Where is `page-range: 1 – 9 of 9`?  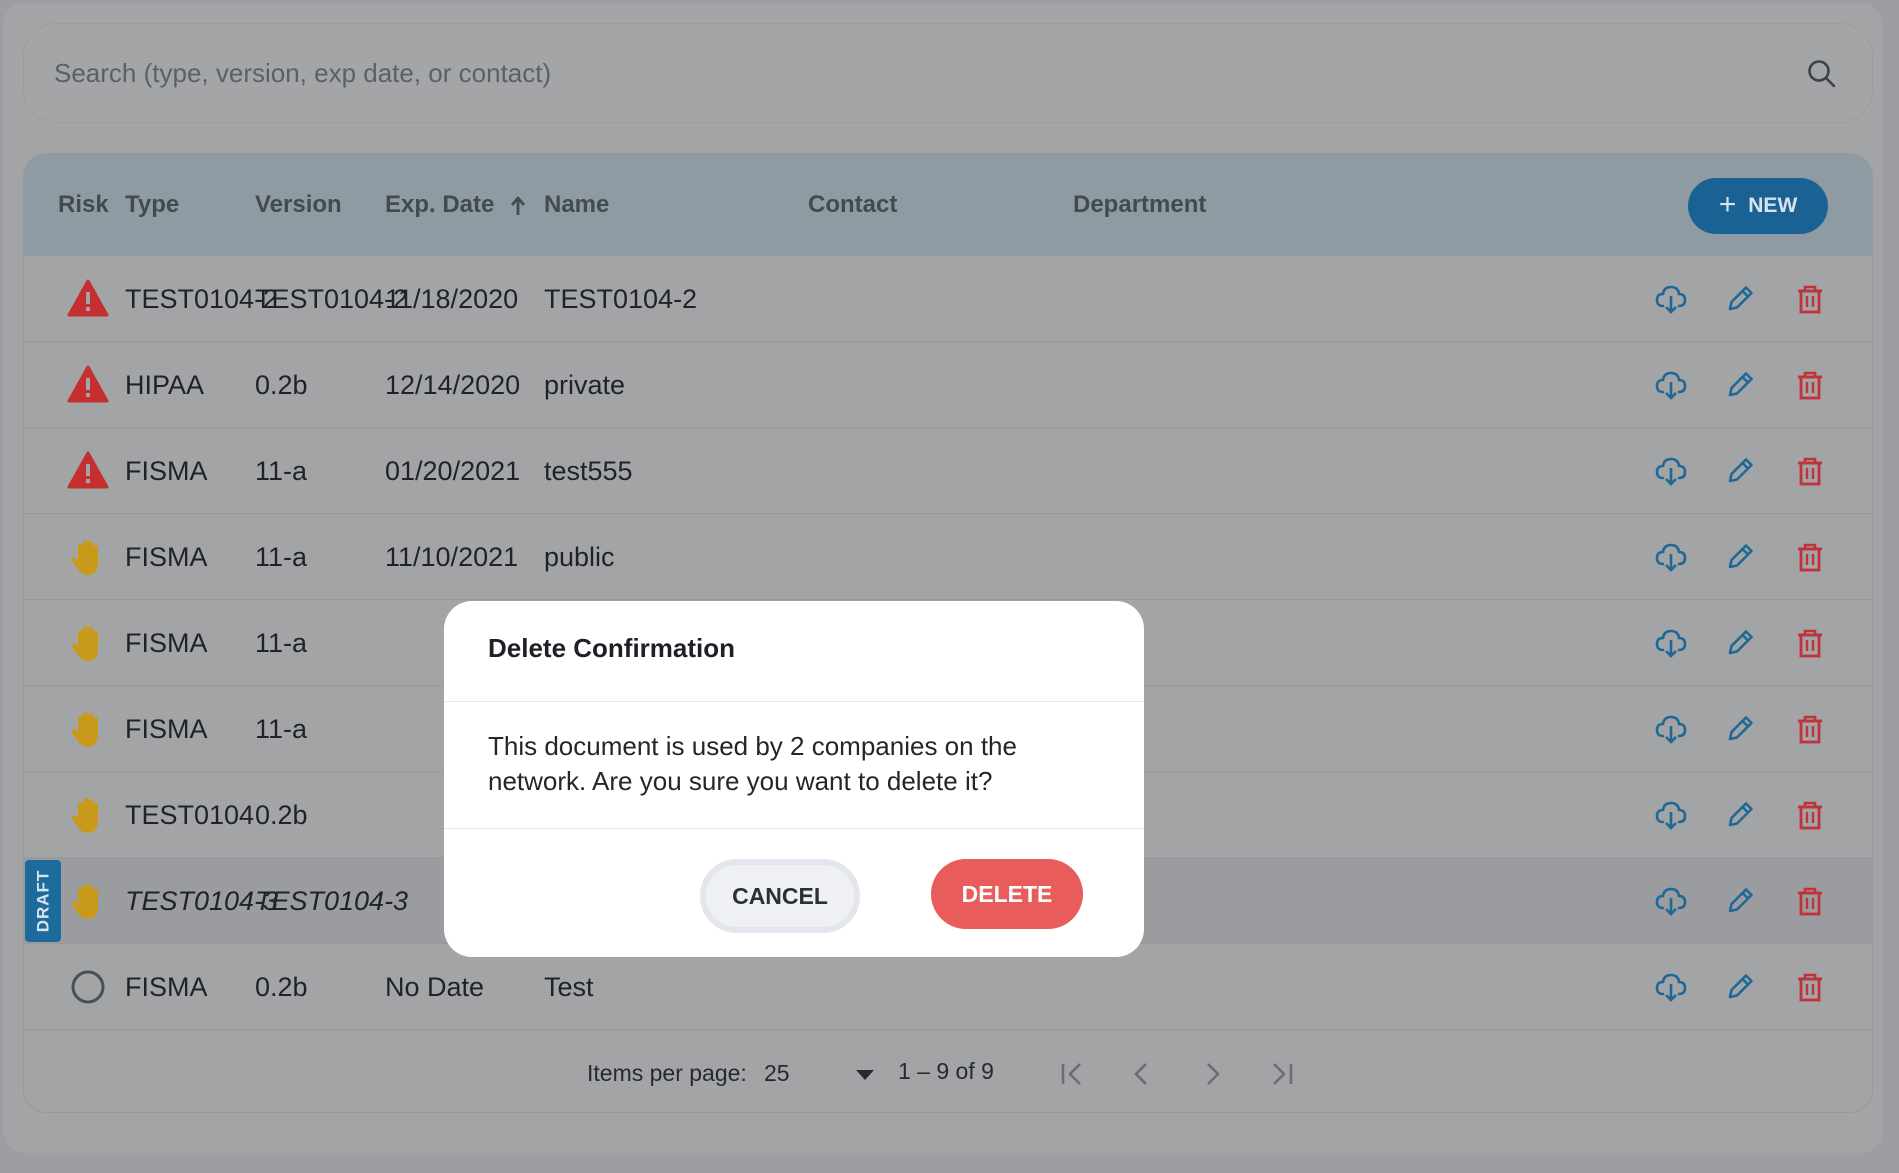
page-range: 1 – 9 of 9 is located at coordinates (946, 1071).